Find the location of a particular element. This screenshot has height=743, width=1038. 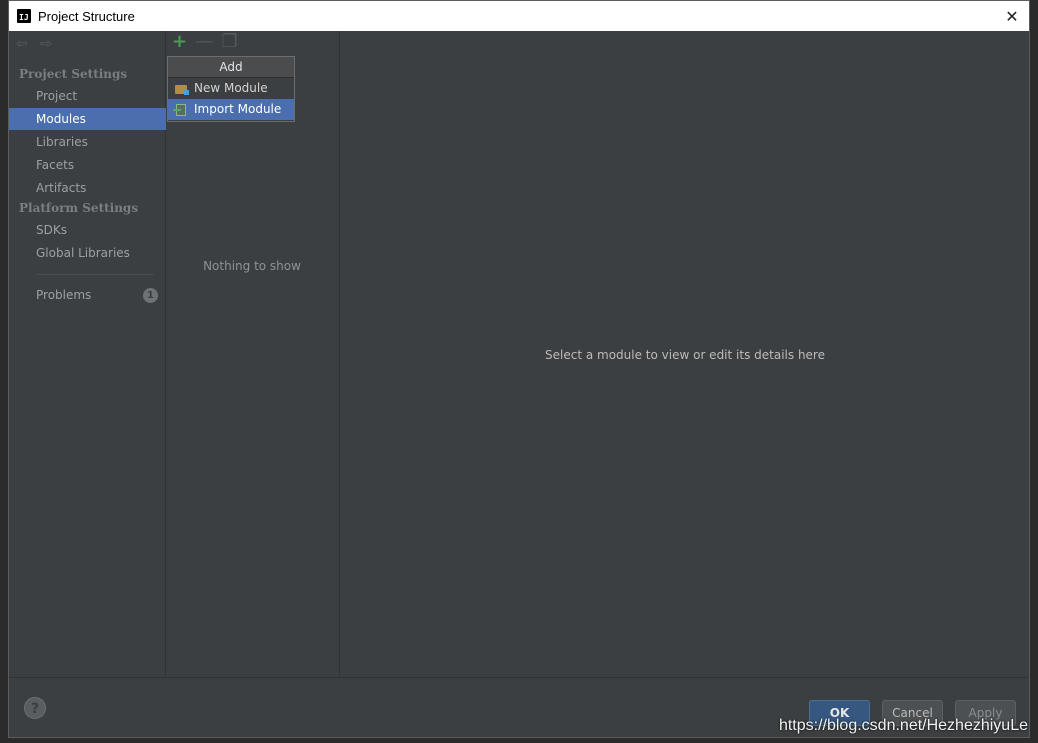

add-popup-menu: Add New Module Import Module is located at coordinates (231, 89).